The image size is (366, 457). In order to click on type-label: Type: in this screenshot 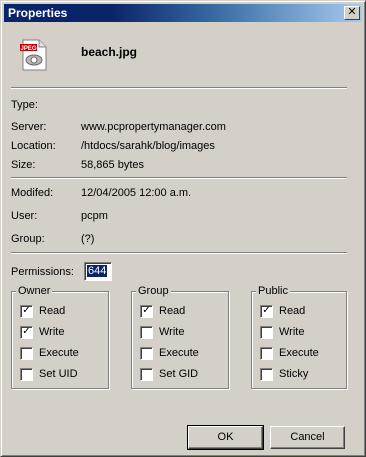, I will do `click(24, 105)`.